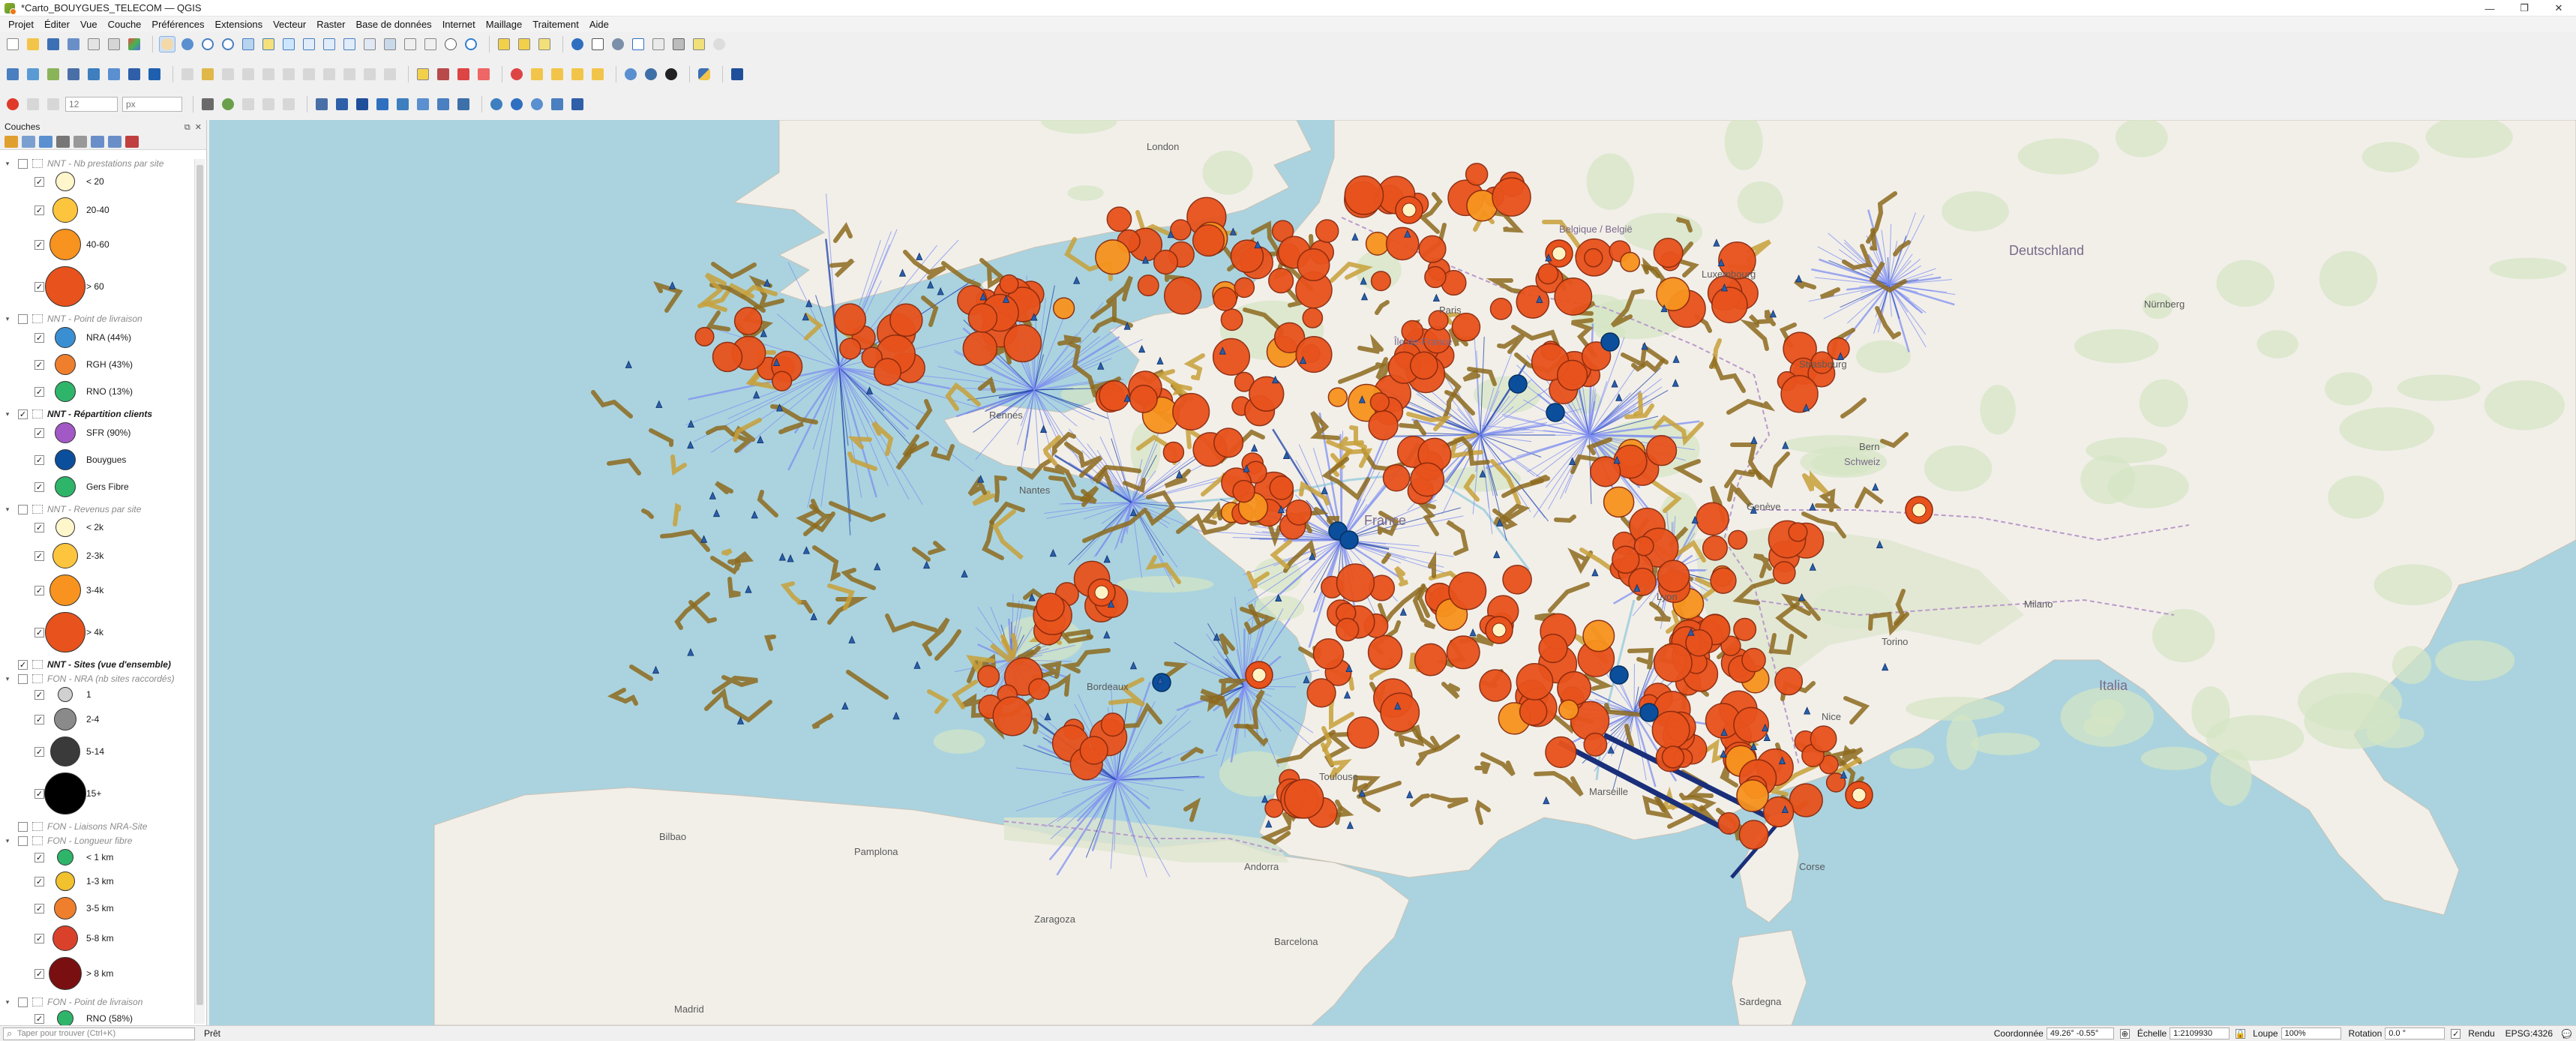 The height and width of the screenshot is (1041, 2576). What do you see at coordinates (97, 181) in the screenshot?
I see `legend-item: ✓ < 20` at bounding box center [97, 181].